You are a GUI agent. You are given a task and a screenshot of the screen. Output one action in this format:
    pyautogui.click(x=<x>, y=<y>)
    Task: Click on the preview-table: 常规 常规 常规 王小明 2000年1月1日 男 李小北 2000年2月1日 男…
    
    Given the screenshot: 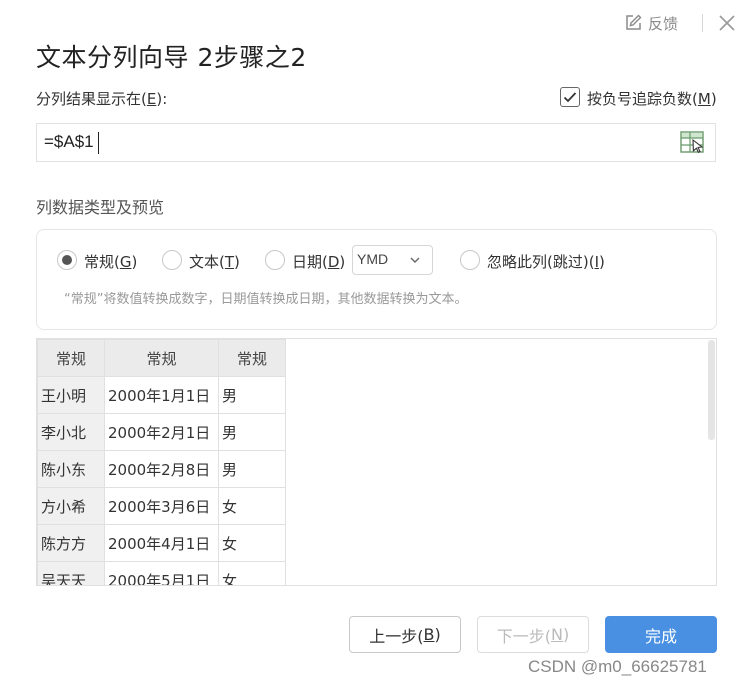 What is the action you would take?
    pyautogui.click(x=161, y=462)
    